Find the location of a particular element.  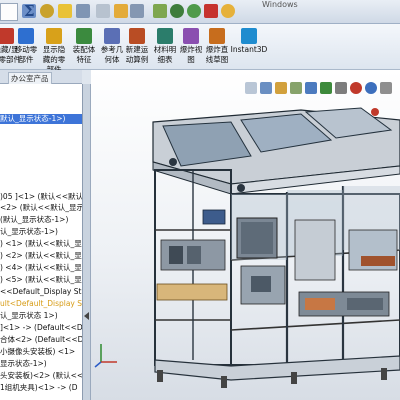

quick-access-toolbar: Σ Windows is located at coordinates (200, 12).